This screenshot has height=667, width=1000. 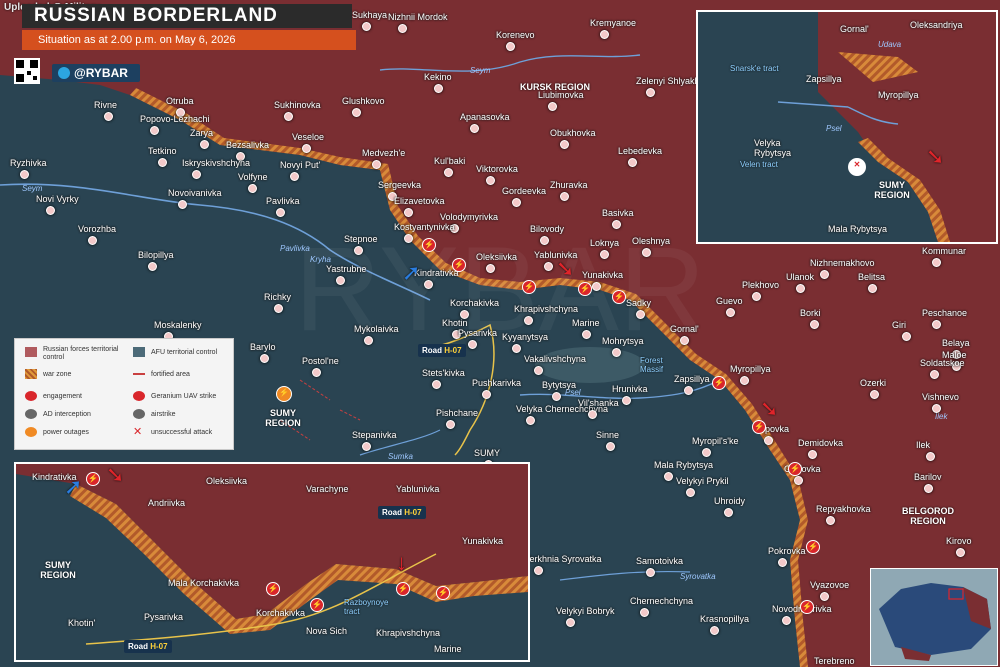 What do you see at coordinates (480, 70) in the screenshot?
I see `river-seym-east: Seym` at bounding box center [480, 70].